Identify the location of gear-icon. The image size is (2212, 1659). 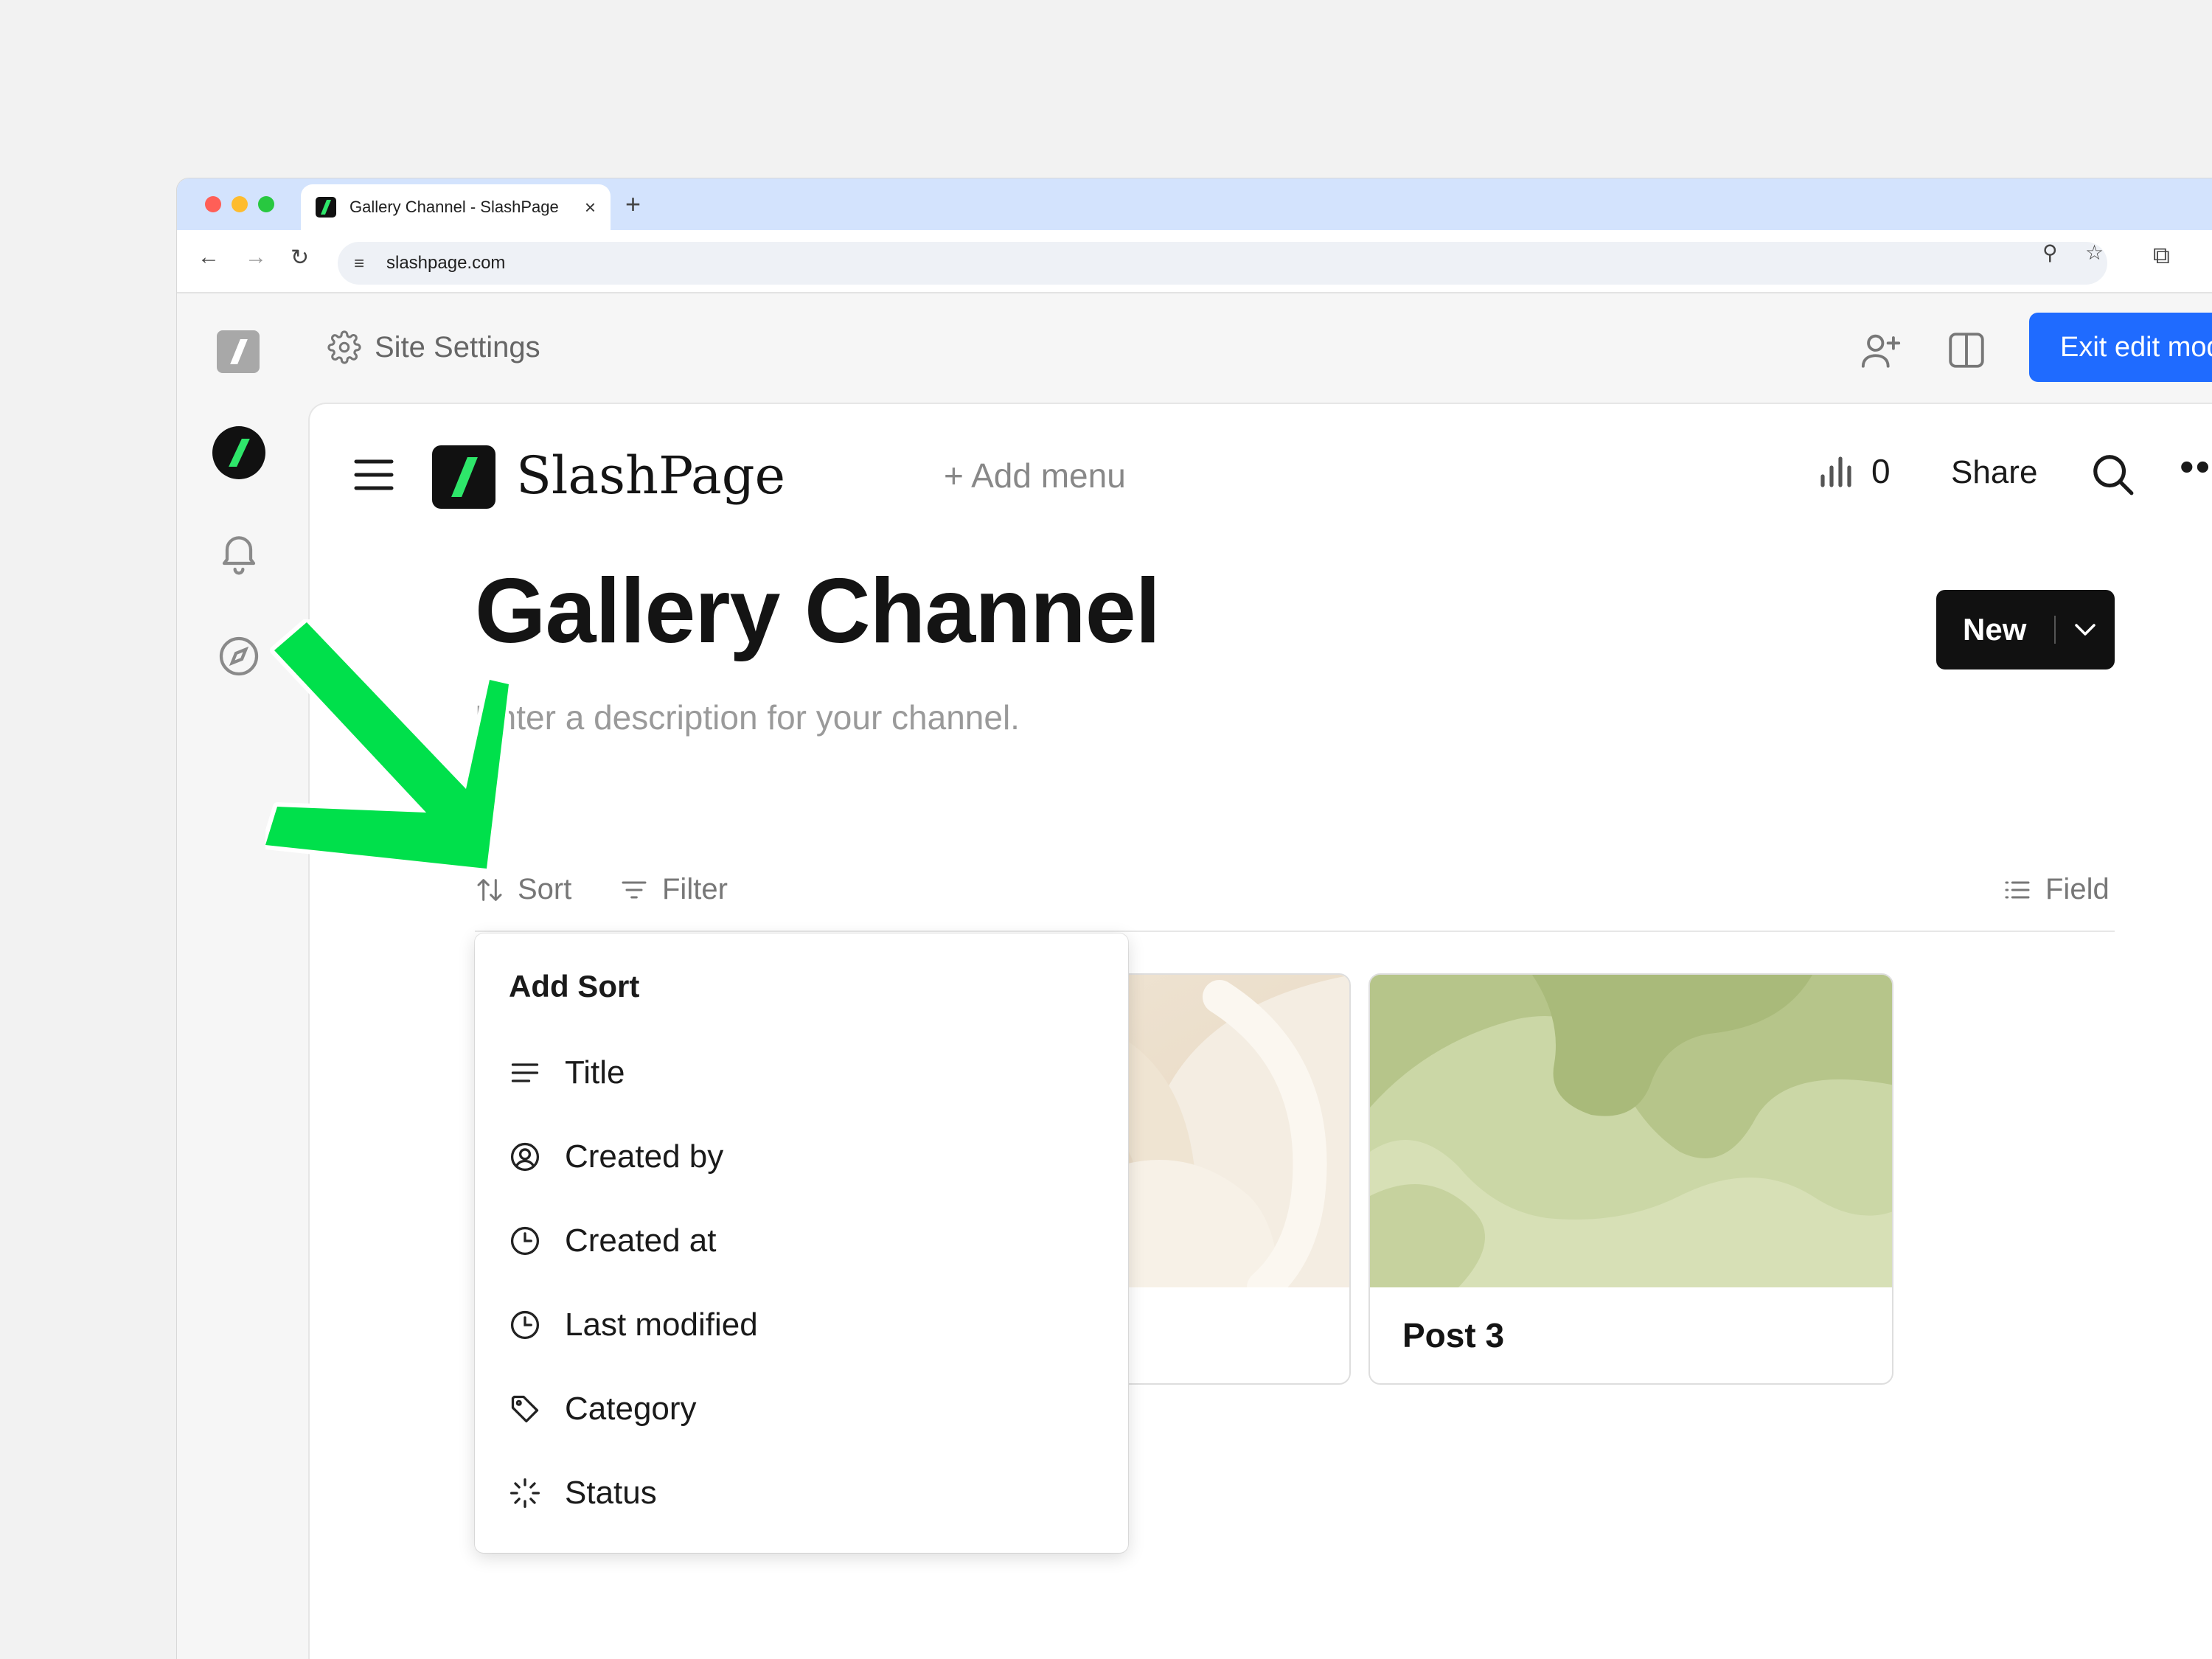
(344, 347).